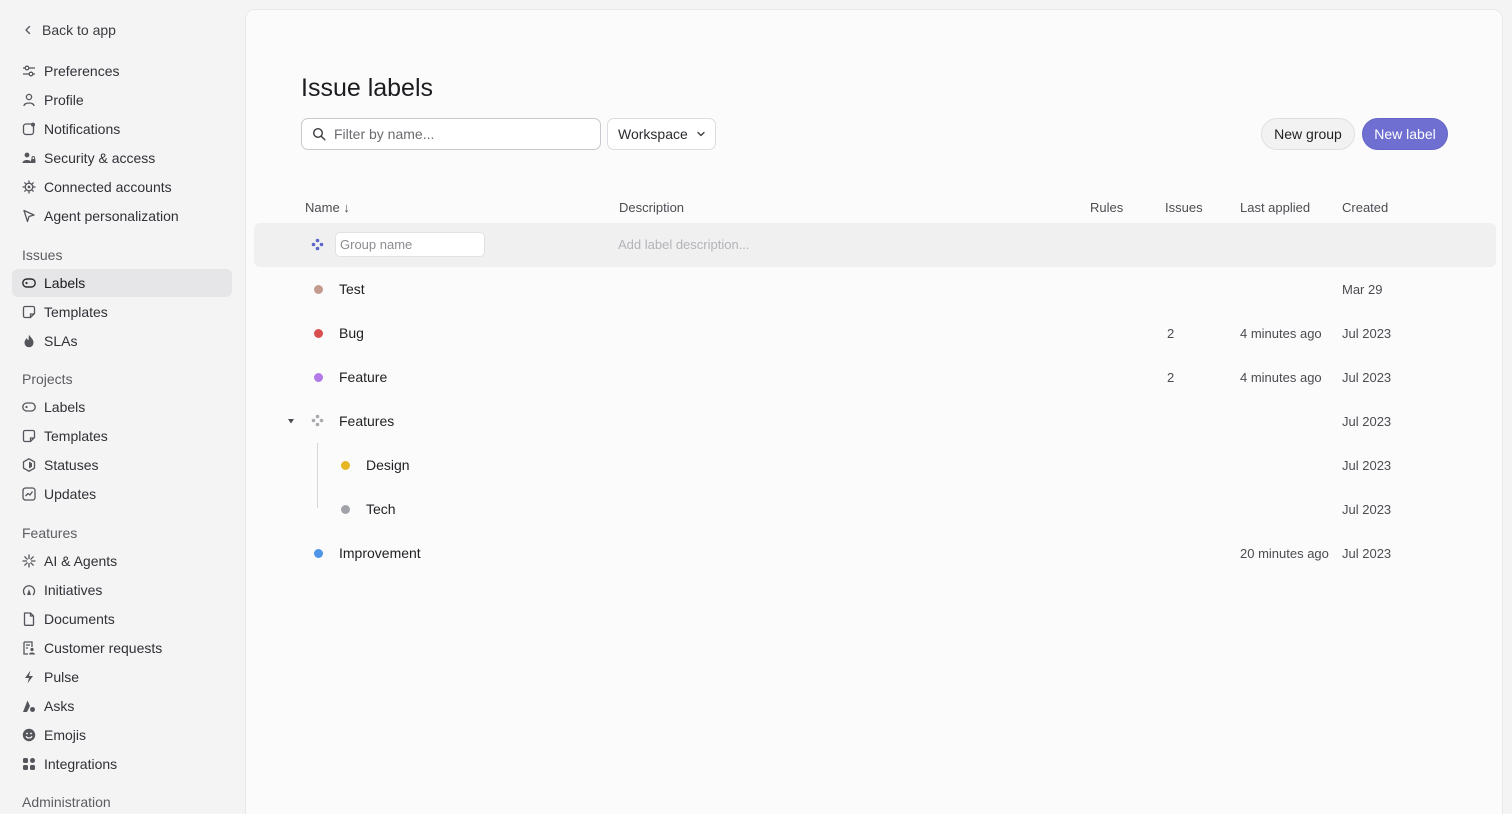  Describe the element at coordinates (768, 244) in the screenshot. I see `label-description-input` at that location.